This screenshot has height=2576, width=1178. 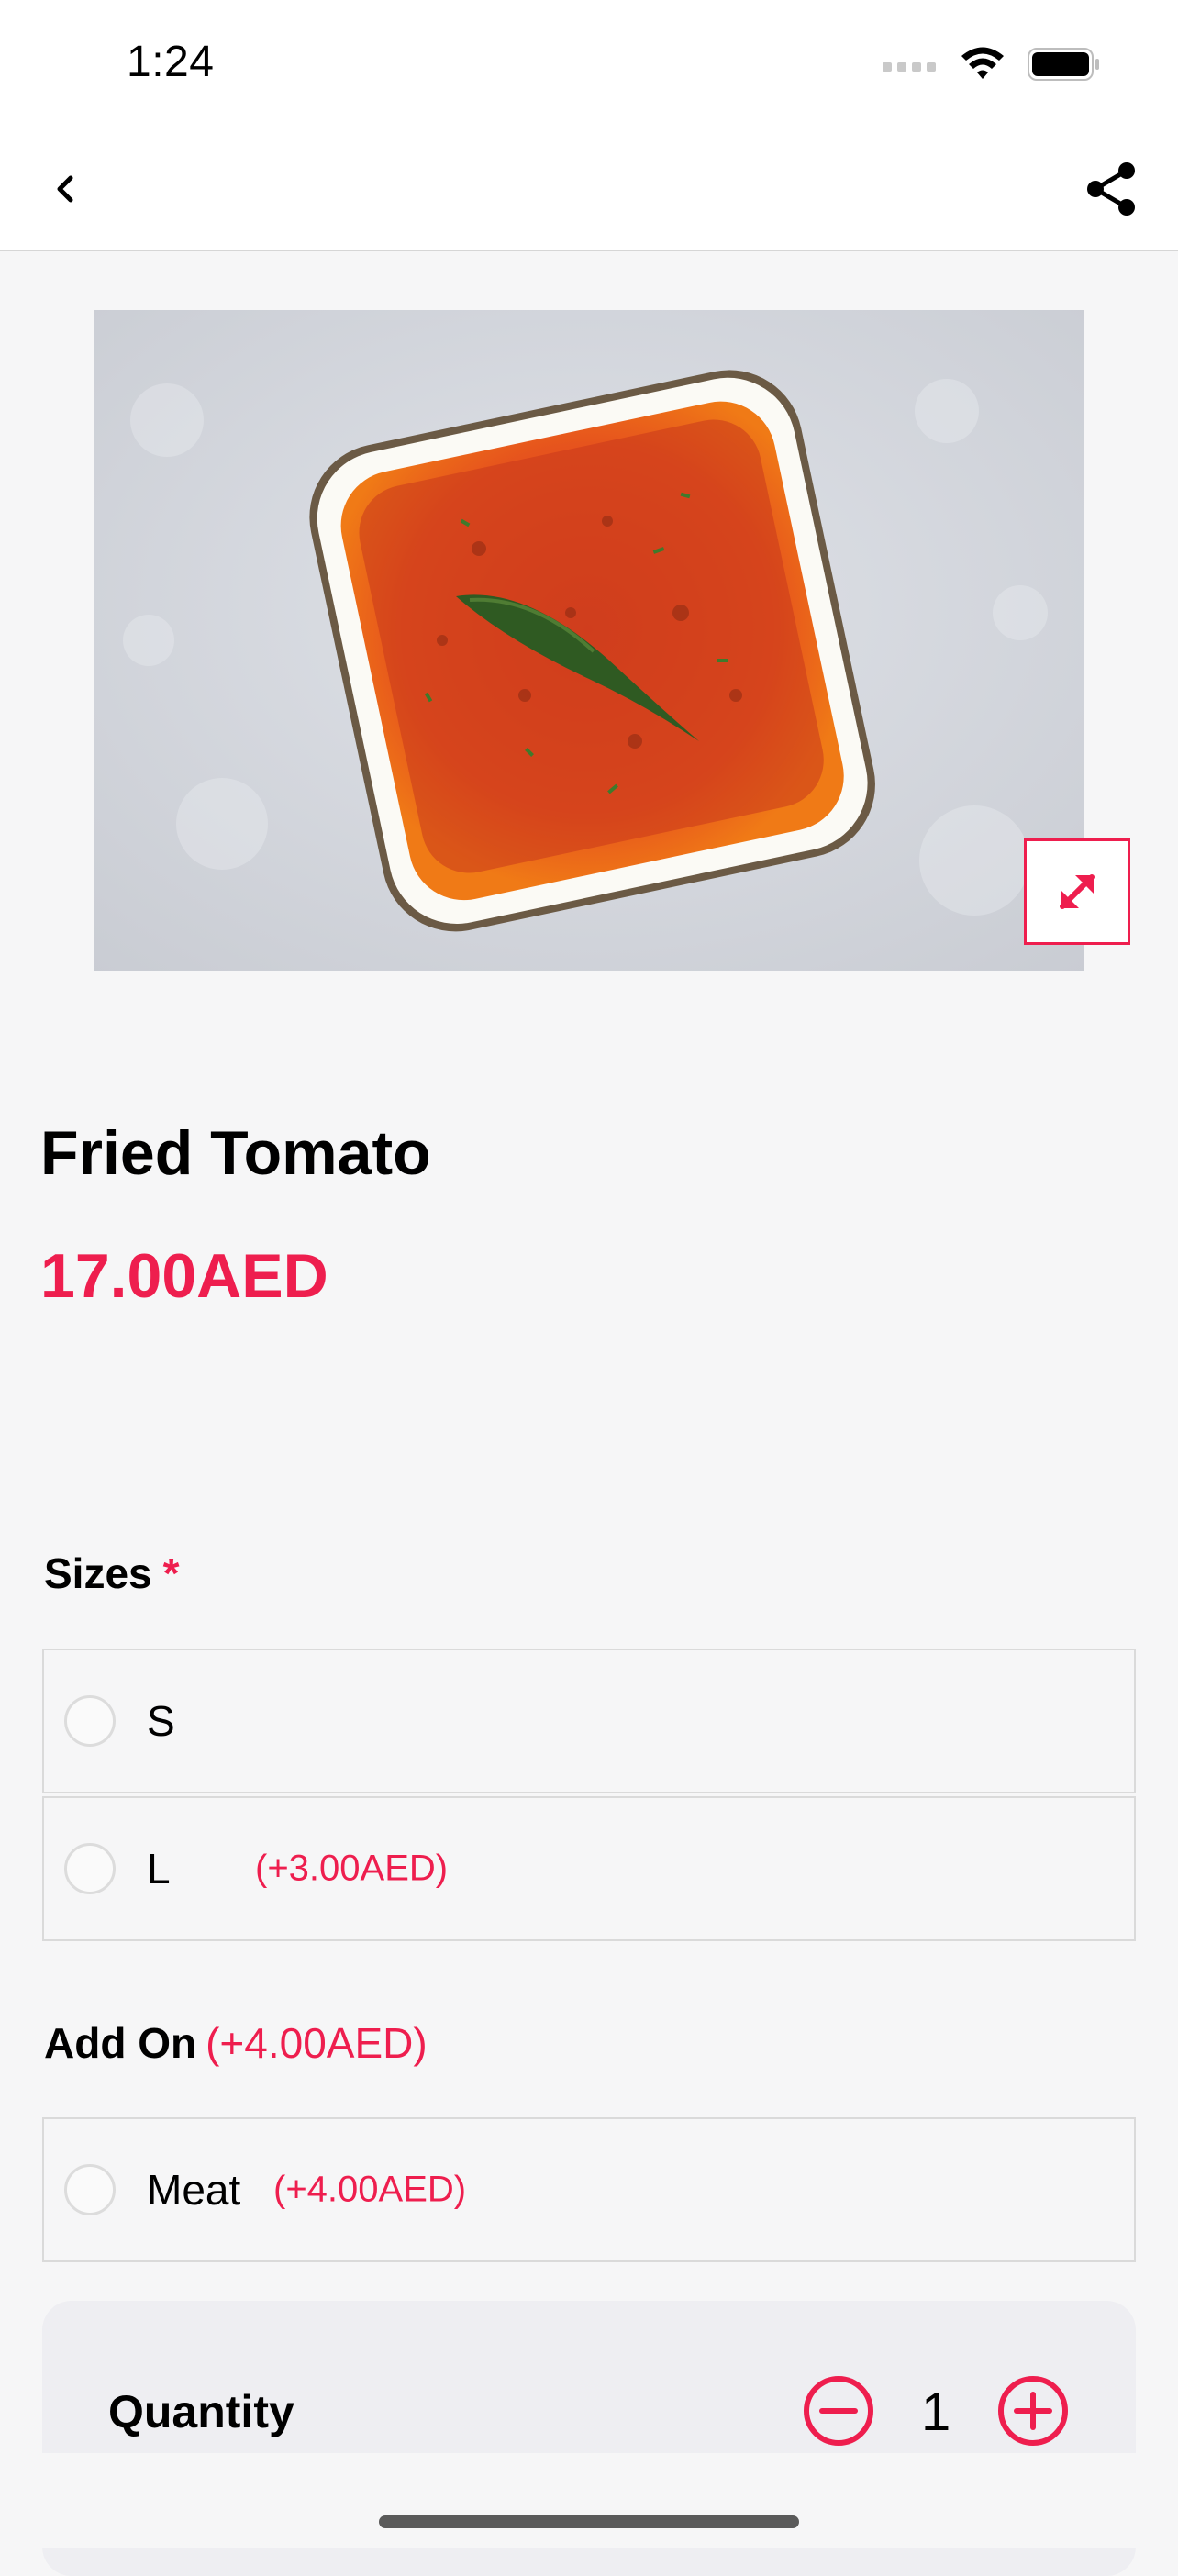 What do you see at coordinates (194, 2190) in the screenshot?
I see `addon-option-label: Meat` at bounding box center [194, 2190].